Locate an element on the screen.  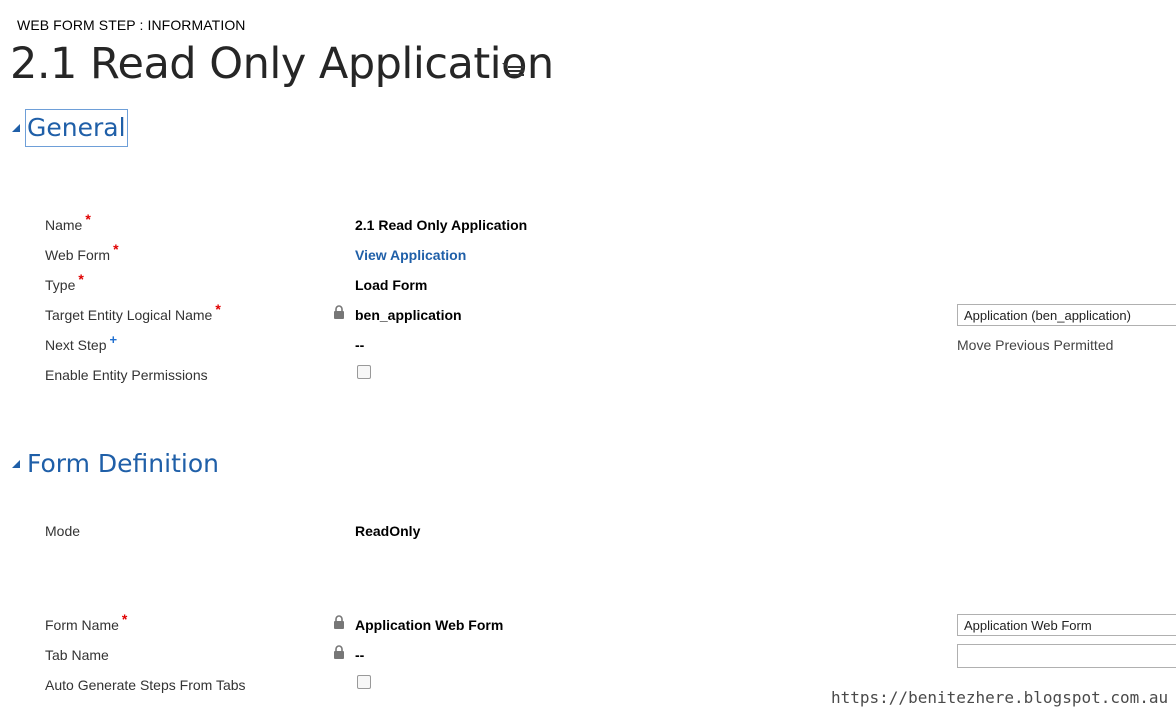
field-value-tab-name: -- is located at coordinates (360, 655).